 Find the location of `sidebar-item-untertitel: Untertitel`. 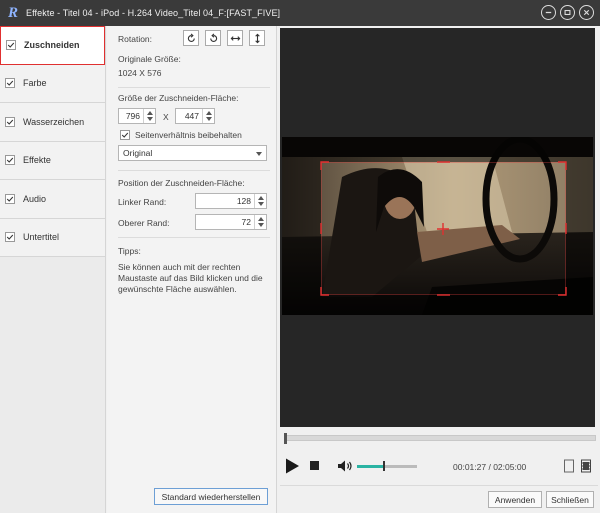

sidebar-item-untertitel: Untertitel is located at coordinates (52, 237).